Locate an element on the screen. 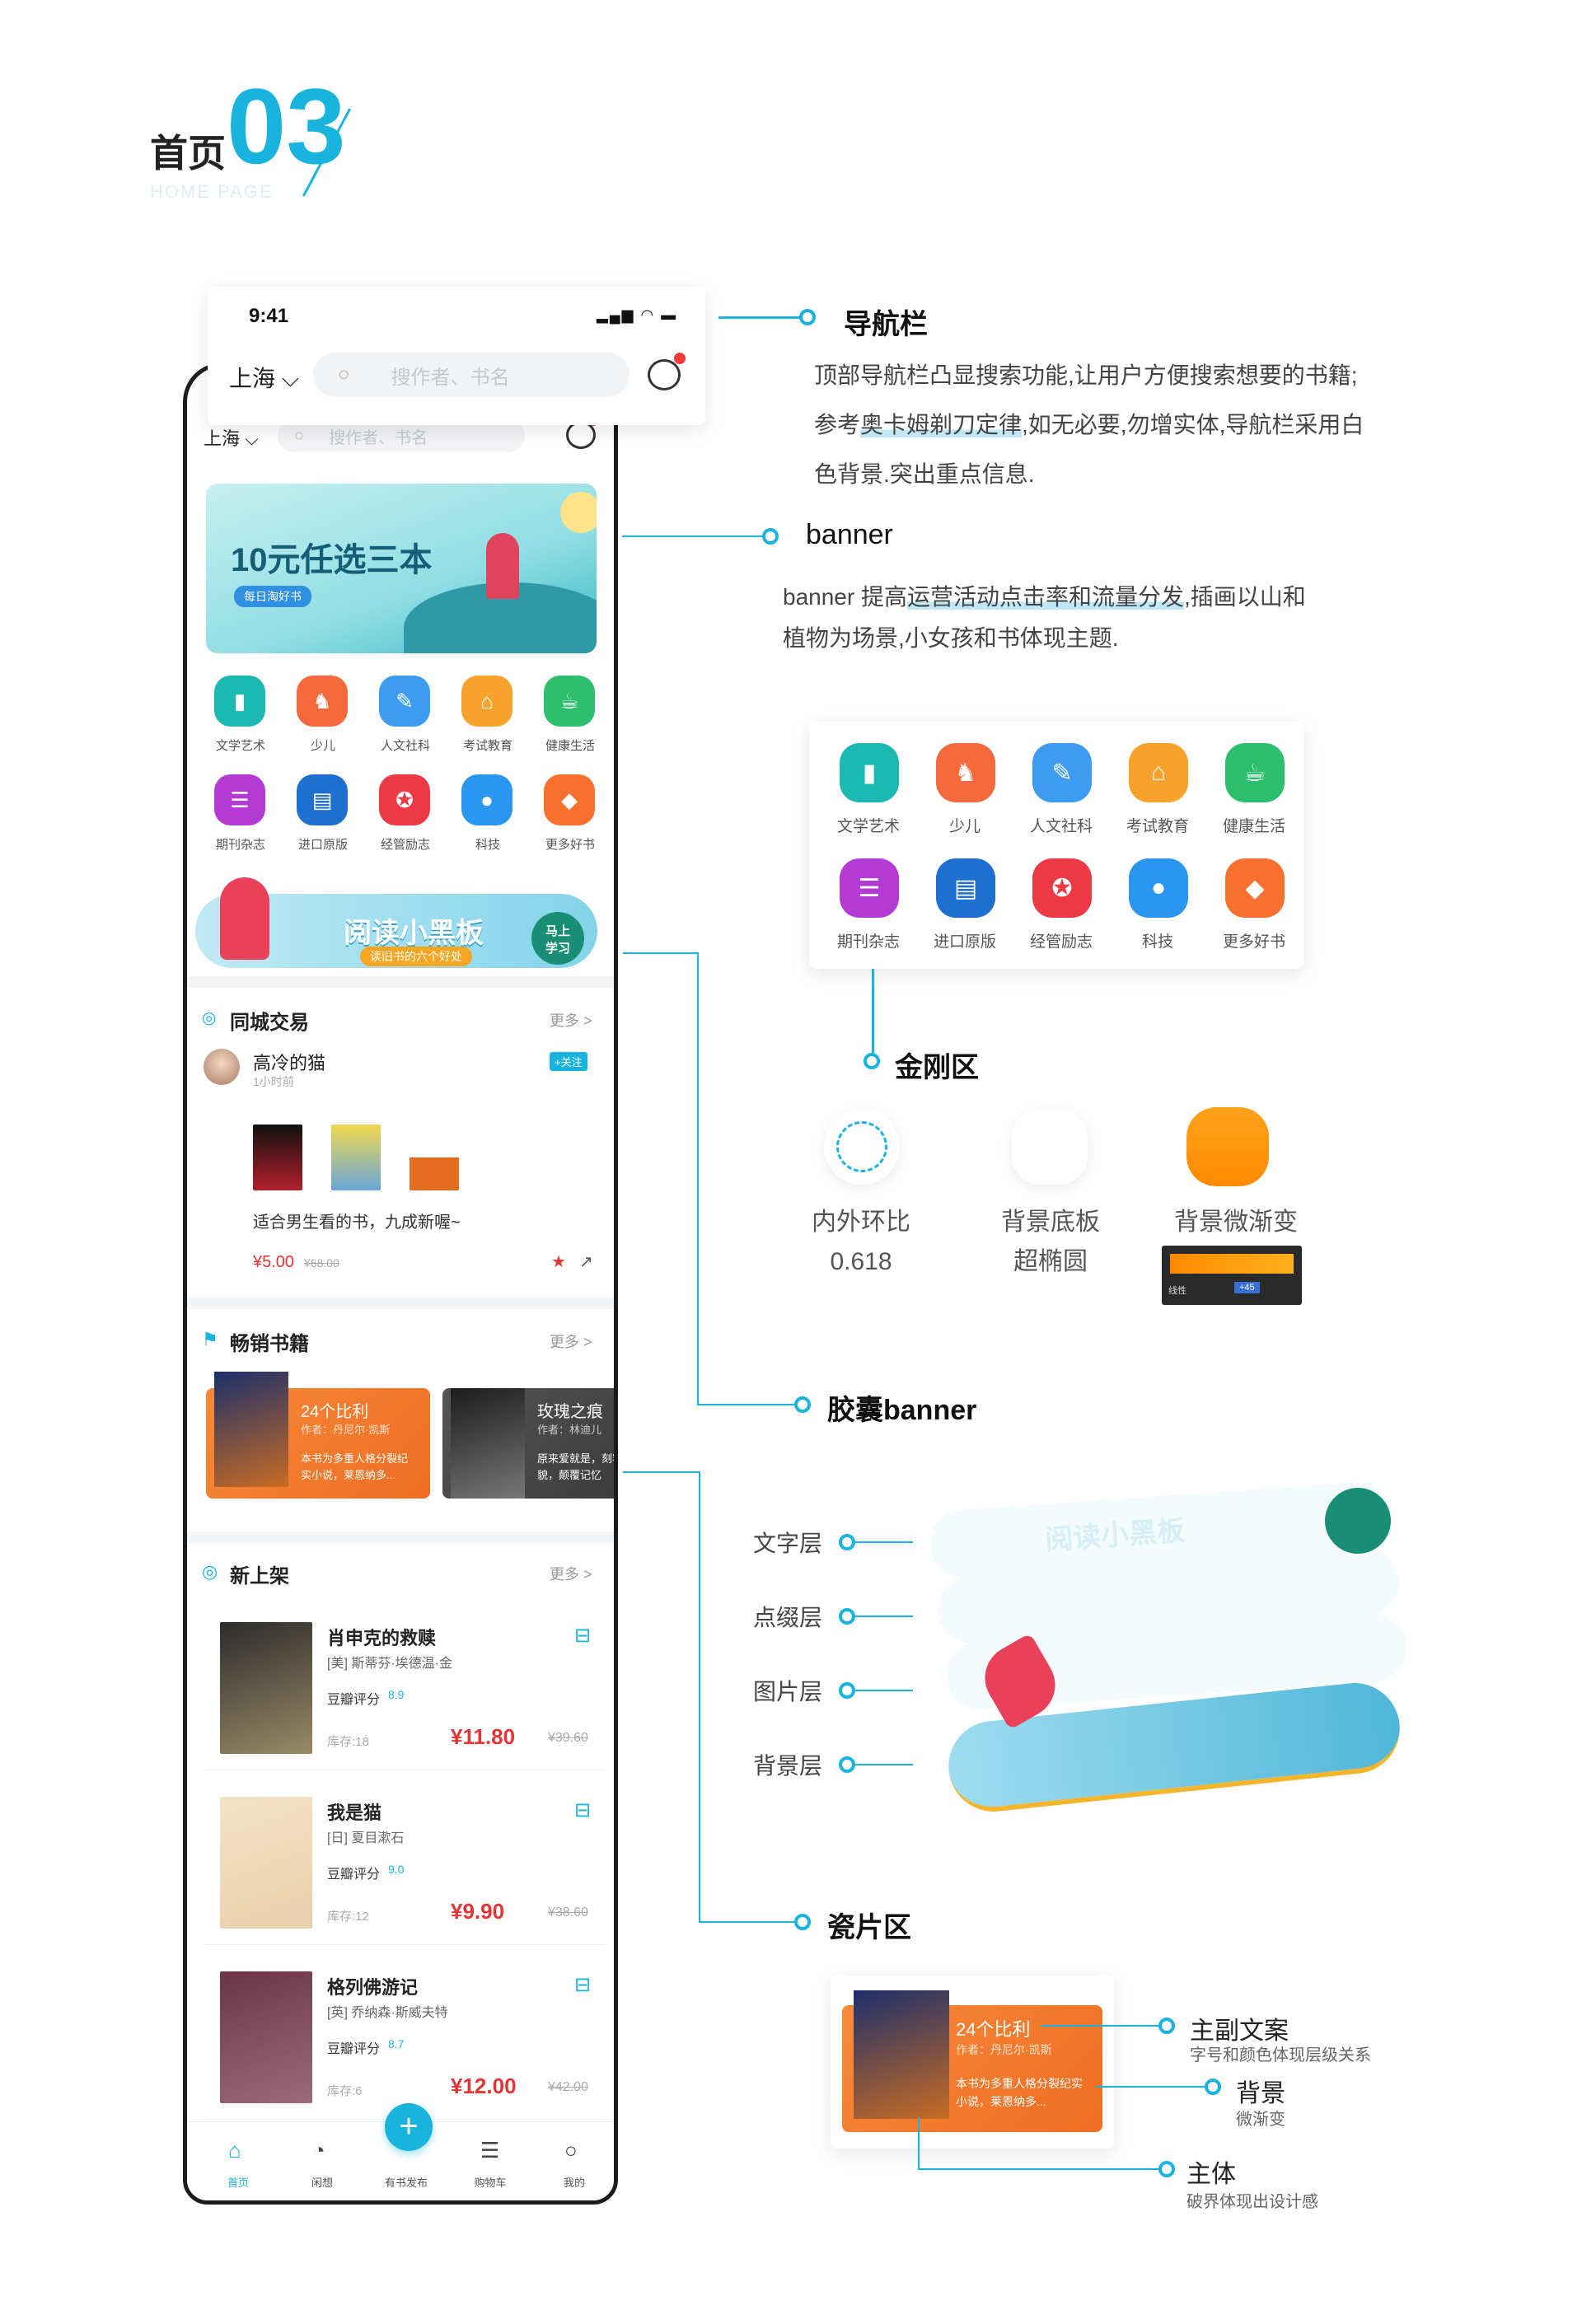 This screenshot has width=1582, height=2324. book-price: ¥12.00 is located at coordinates (484, 2086).